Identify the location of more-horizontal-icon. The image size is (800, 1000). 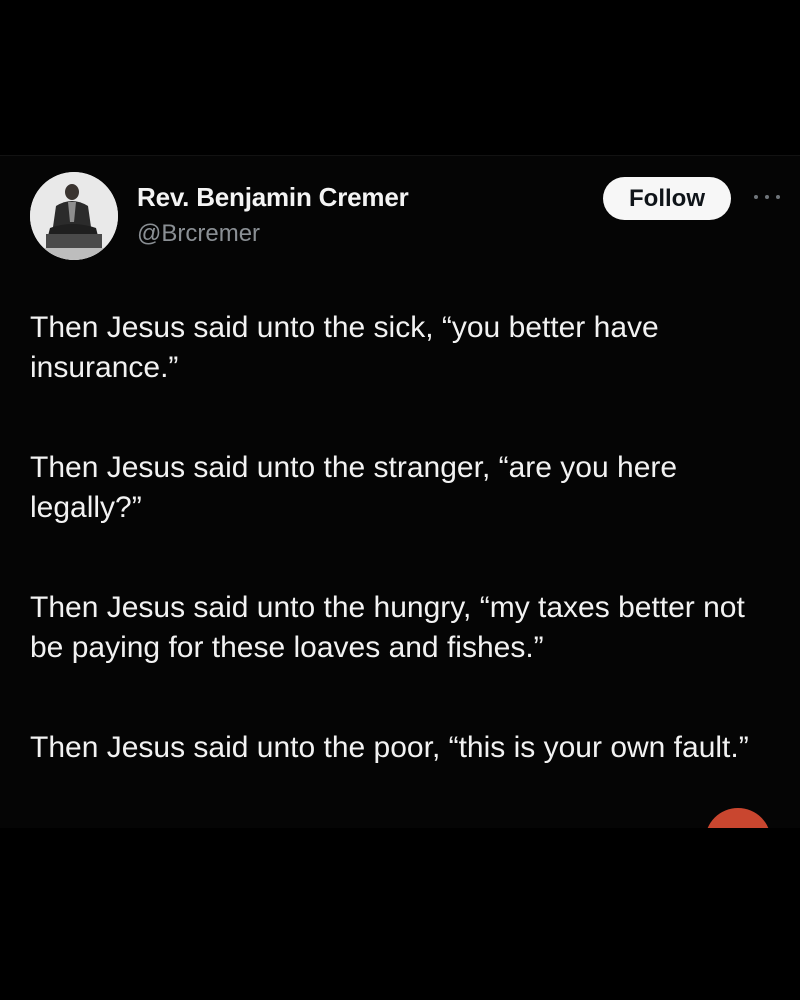
(768, 197).